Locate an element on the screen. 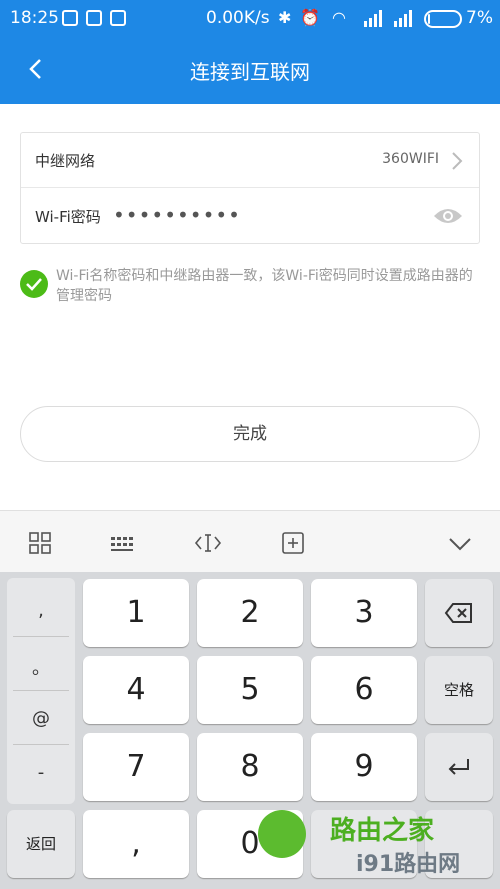  shield-app-icon is located at coordinates (70, 18).